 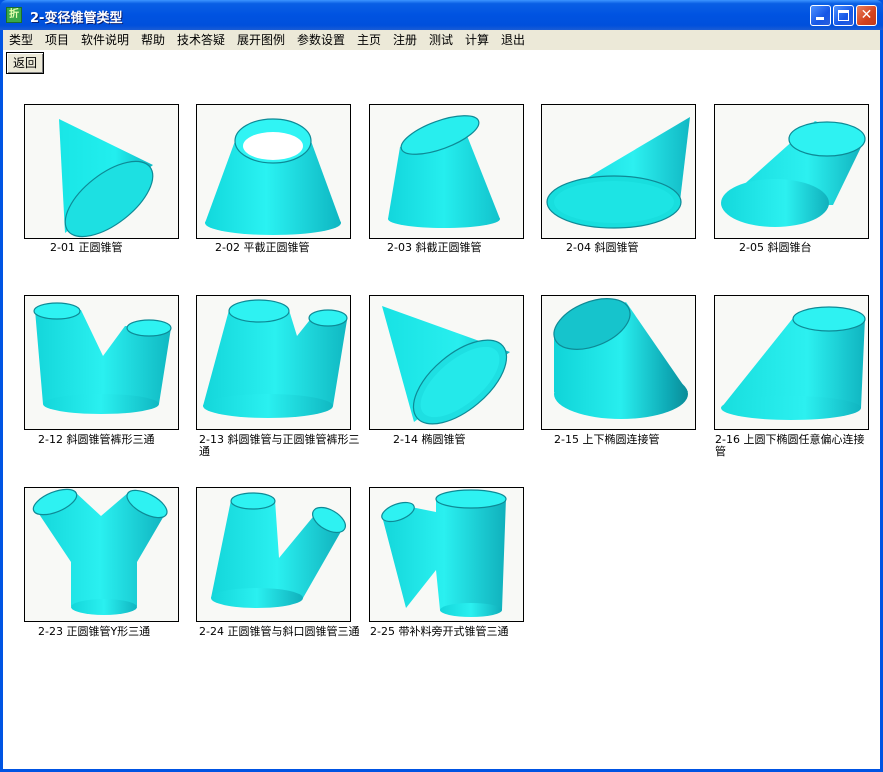 What do you see at coordinates (76, 18) in the screenshot?
I see `window-title: 2-变径锥管类型` at bounding box center [76, 18].